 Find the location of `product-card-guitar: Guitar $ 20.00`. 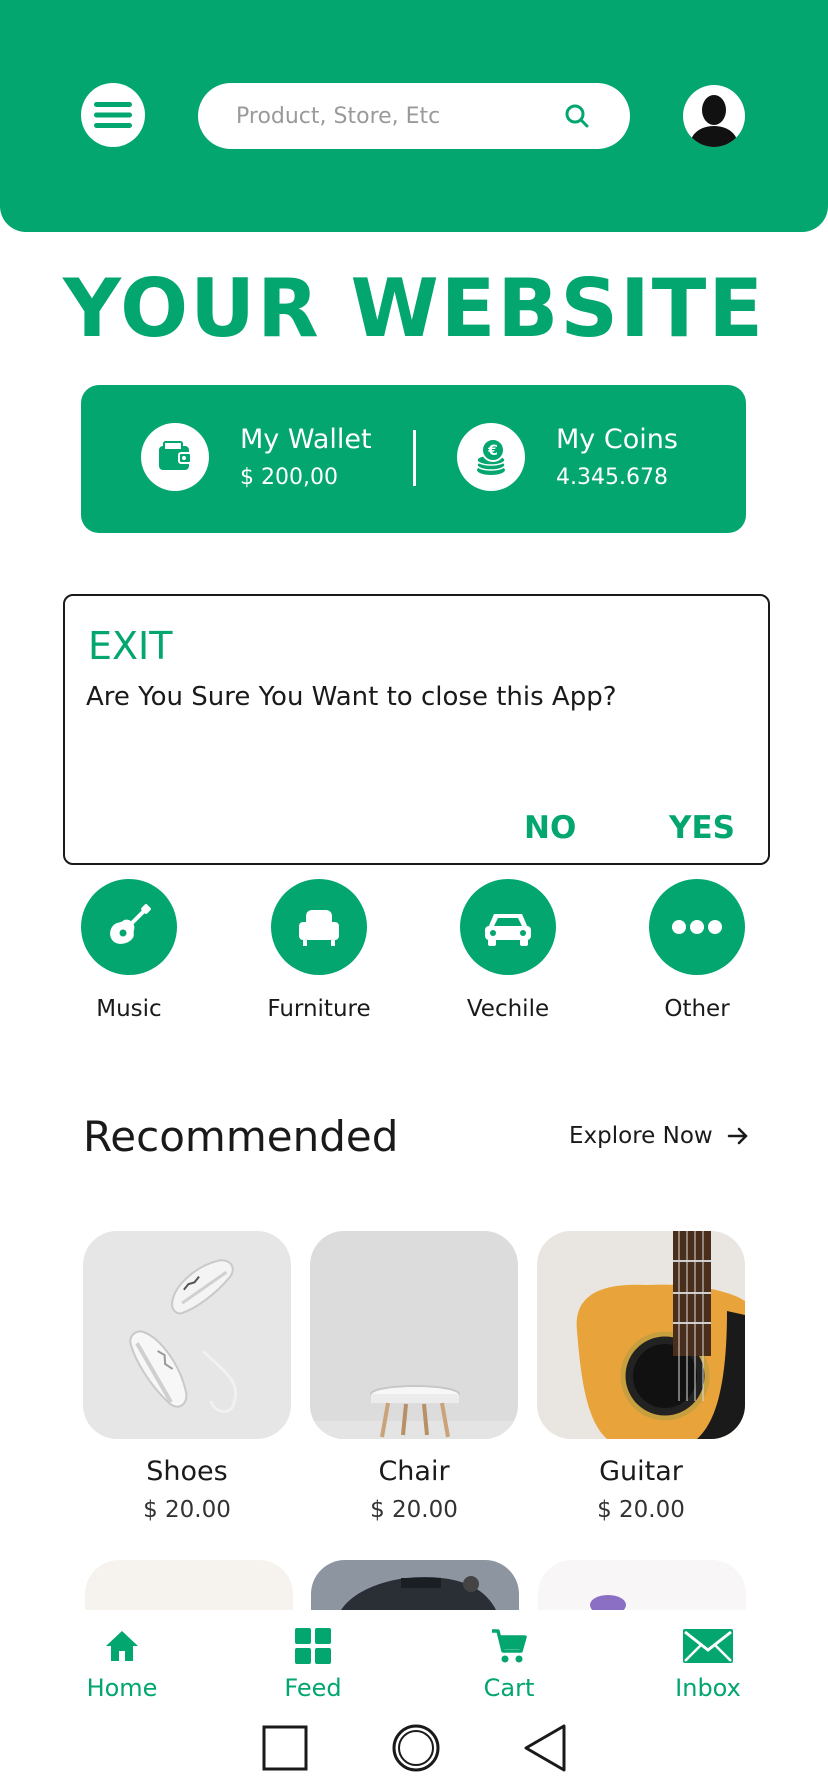

product-card-guitar: Guitar $ 20.00 is located at coordinates (641, 1377).